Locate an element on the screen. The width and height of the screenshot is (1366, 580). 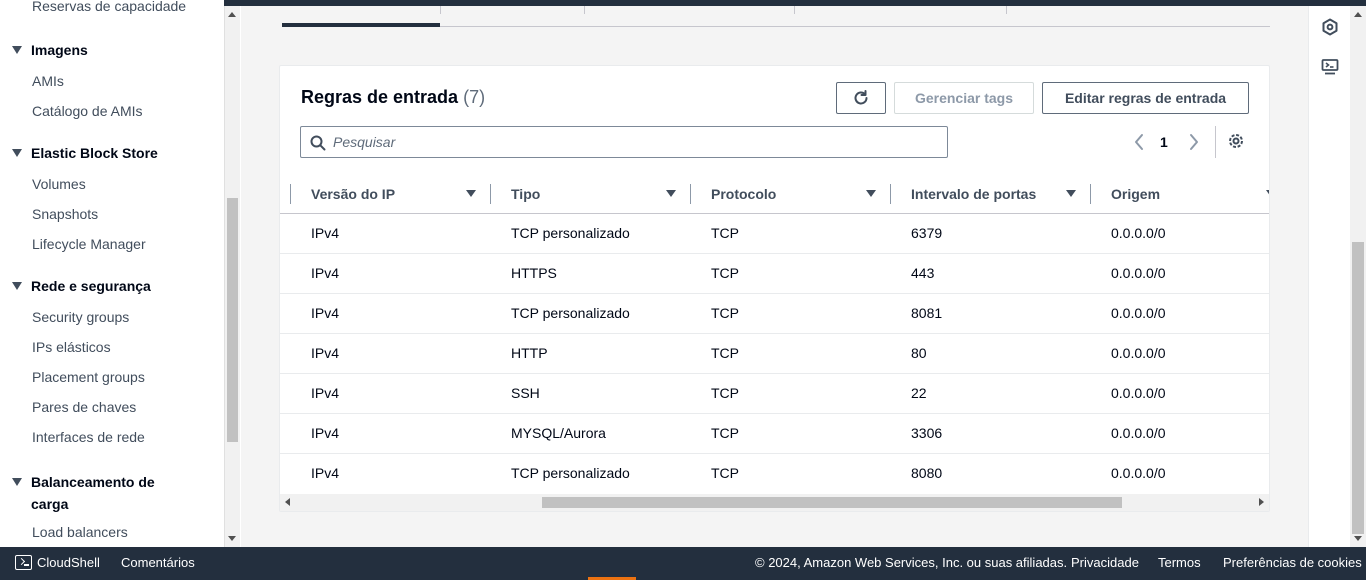
table-row: IPv4 SSH TCP 22 0.0.0.0/0 is located at coordinates (774, 394).